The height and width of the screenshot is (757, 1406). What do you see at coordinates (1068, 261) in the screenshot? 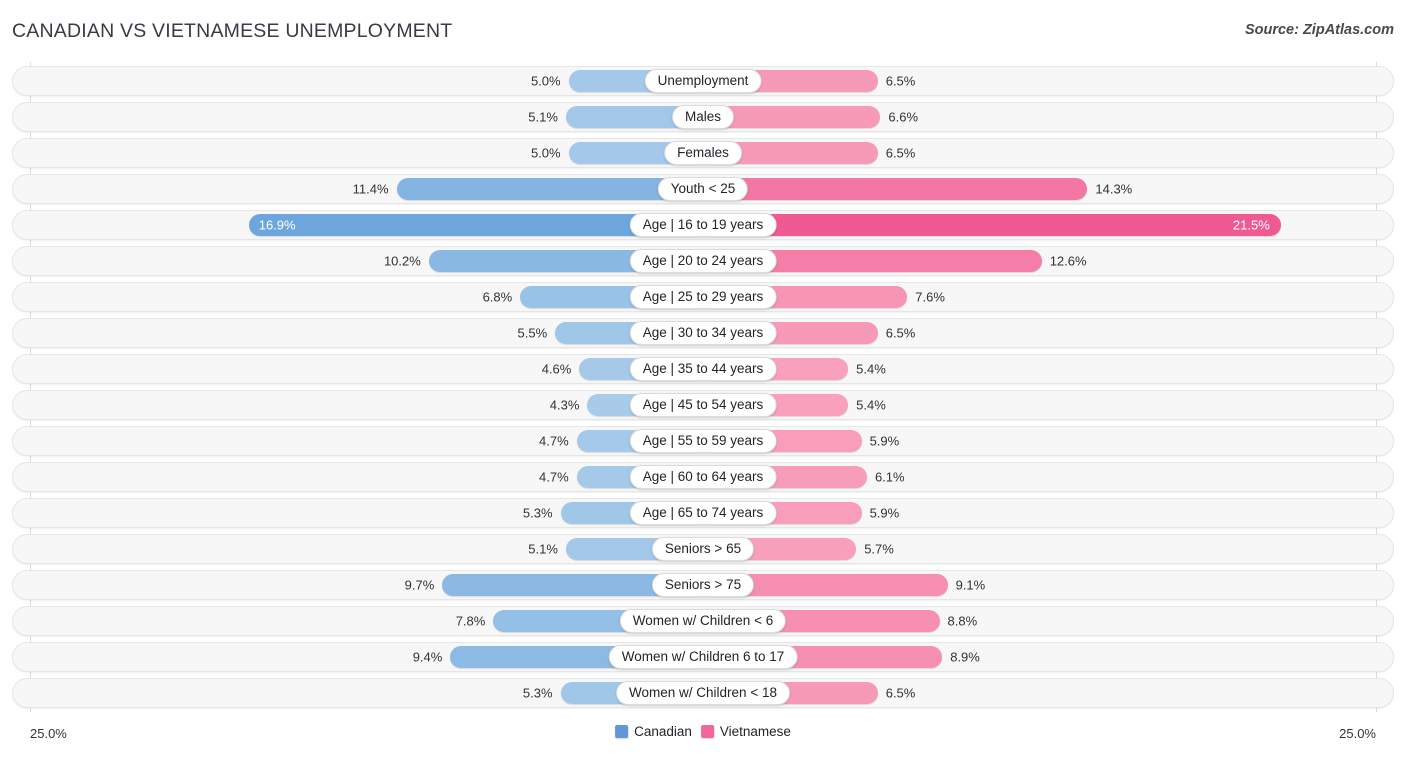
I see `value-label-vietnamese: 12.6%` at bounding box center [1068, 261].